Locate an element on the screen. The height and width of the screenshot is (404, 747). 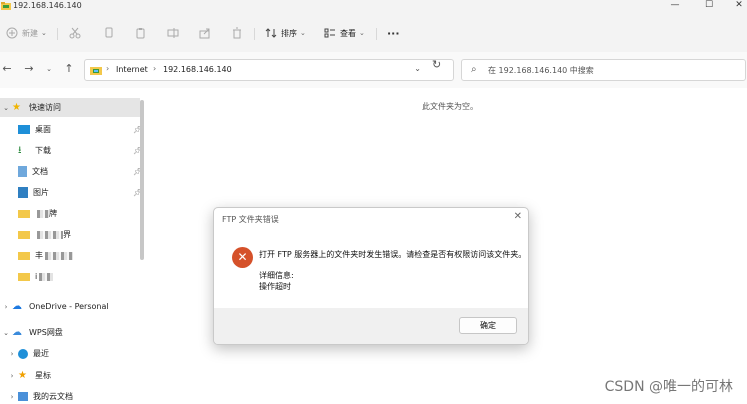
paste-icon is located at coordinates (140, 33).